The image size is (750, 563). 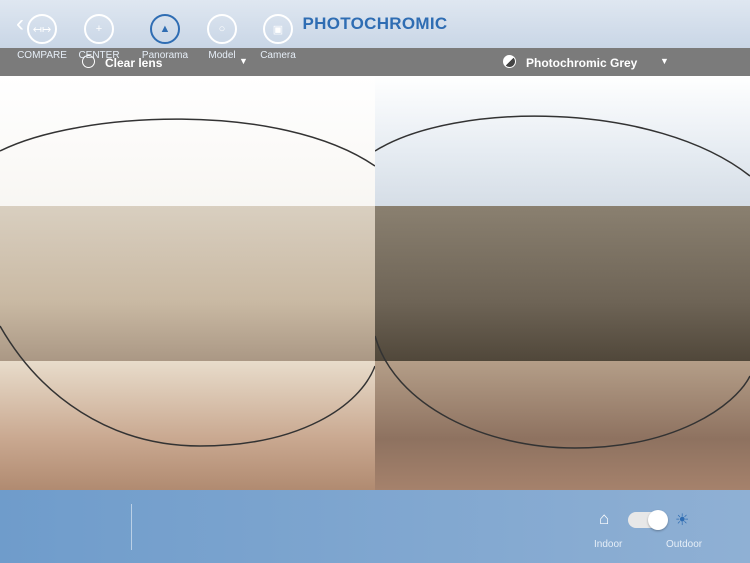 What do you see at coordinates (608, 544) in the screenshot?
I see `indoor-label: Indoor` at bounding box center [608, 544].